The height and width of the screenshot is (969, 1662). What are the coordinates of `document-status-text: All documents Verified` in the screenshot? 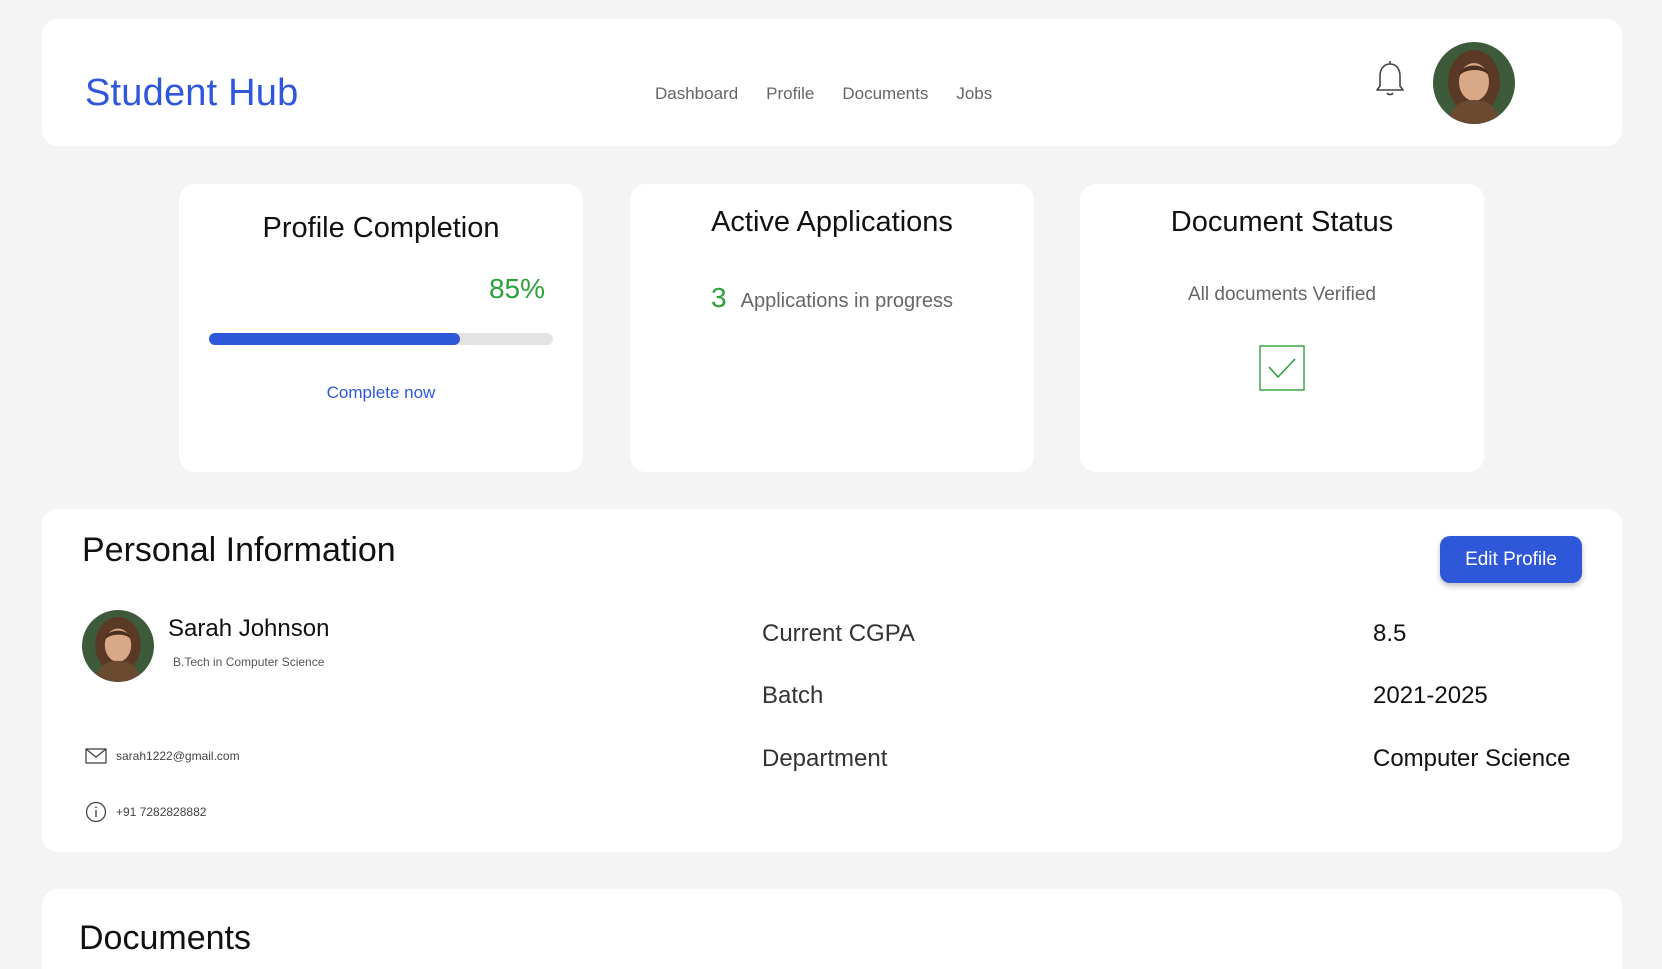 It's located at (1282, 294).